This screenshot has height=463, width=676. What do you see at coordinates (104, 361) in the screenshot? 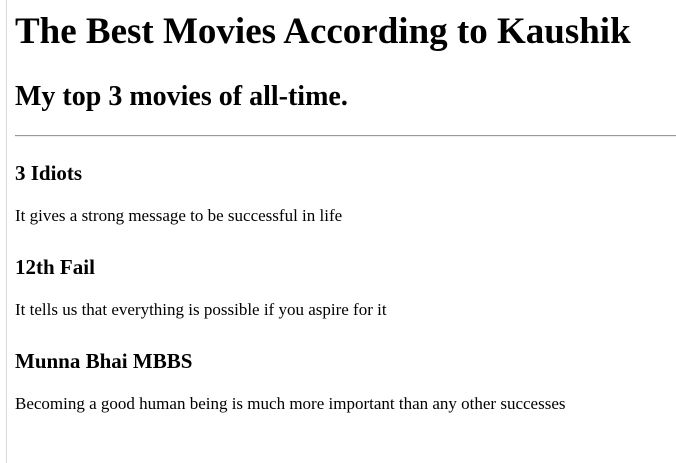
I see `movie-title: Munna Bhai MBBS` at bounding box center [104, 361].